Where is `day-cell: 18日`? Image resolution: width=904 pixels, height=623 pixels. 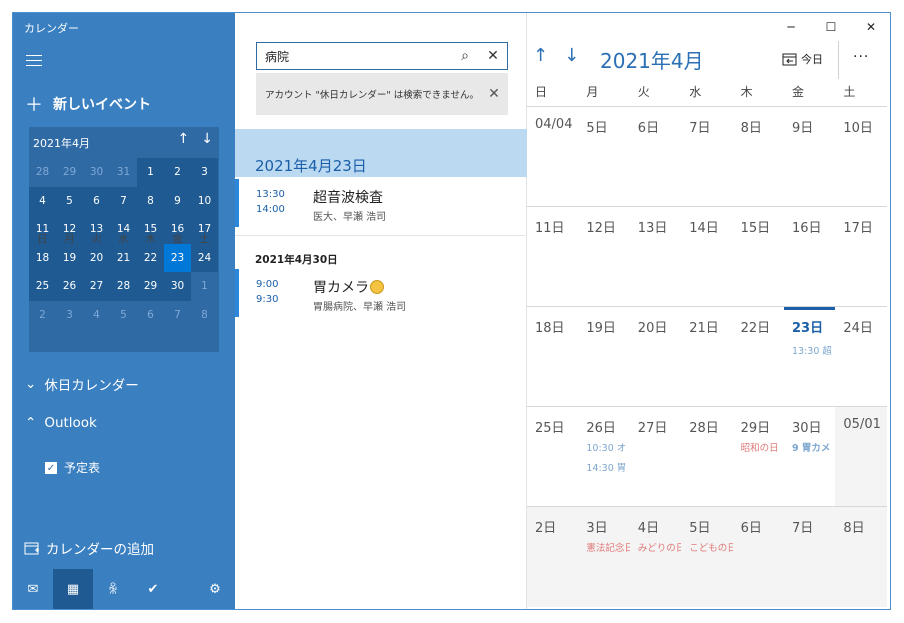 day-cell: 18日 is located at coordinates (552, 357).